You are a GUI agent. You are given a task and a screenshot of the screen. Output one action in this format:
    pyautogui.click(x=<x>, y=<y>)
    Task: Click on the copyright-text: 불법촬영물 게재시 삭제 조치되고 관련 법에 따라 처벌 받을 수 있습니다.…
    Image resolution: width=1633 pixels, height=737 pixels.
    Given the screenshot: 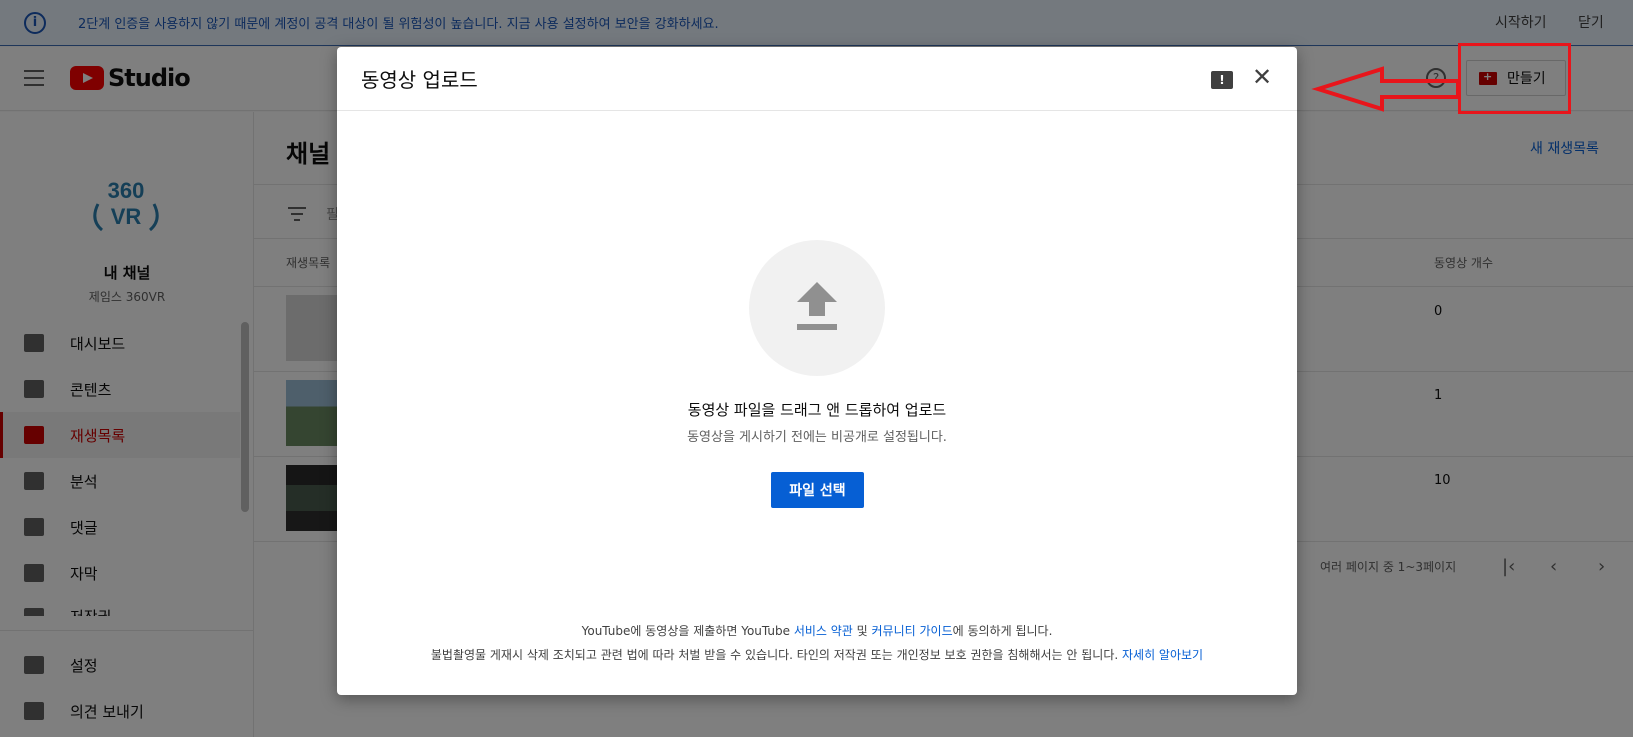 What is the action you would take?
    pyautogui.click(x=776, y=655)
    